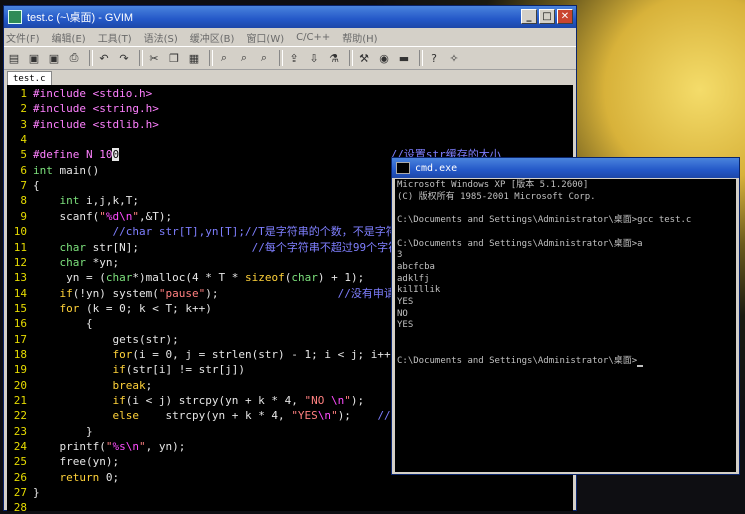 This screenshot has width=745, height=514. Describe the element at coordinates (565, 16) in the screenshot. I see `close-button: ✕` at that location.